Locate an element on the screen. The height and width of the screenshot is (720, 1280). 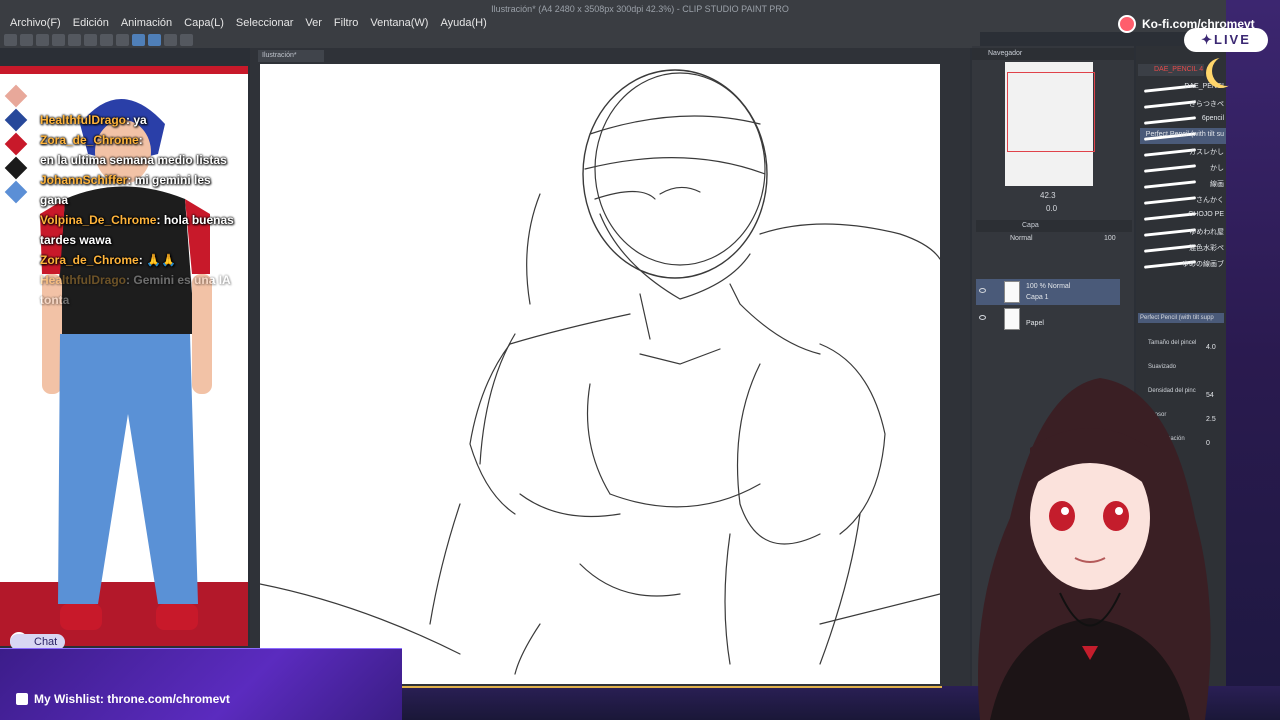
brush-name: 混色水彩ペ is located at coordinates (1206, 248).